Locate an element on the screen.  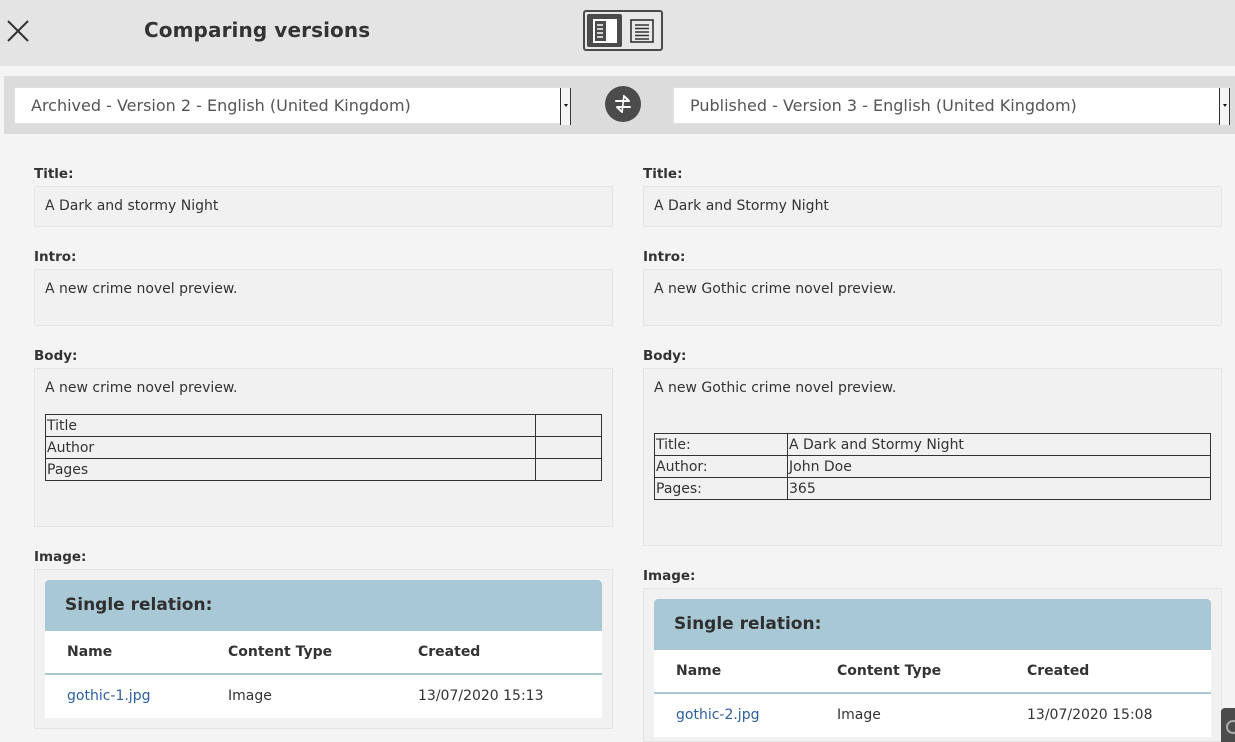
table-row: Title: A Dark and Stormy Night is located at coordinates (932, 444).